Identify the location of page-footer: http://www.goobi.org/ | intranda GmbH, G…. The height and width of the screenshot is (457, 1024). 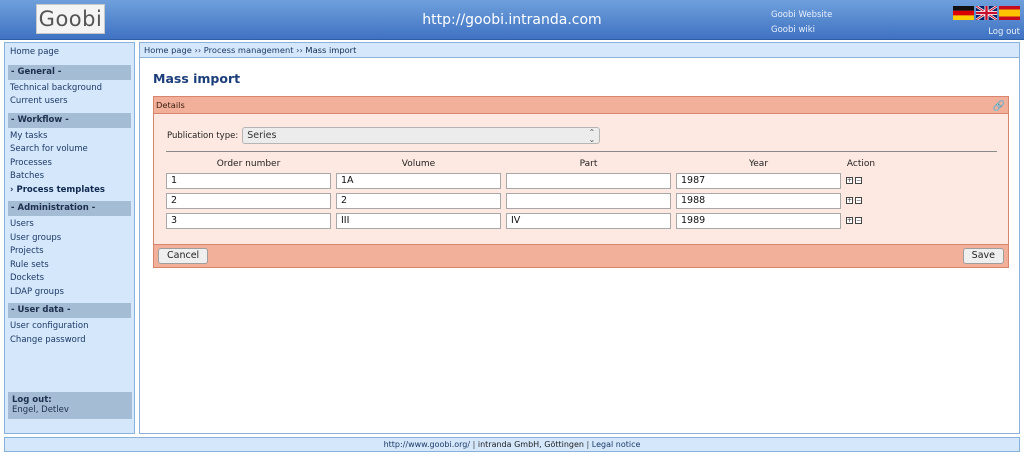
(512, 444).